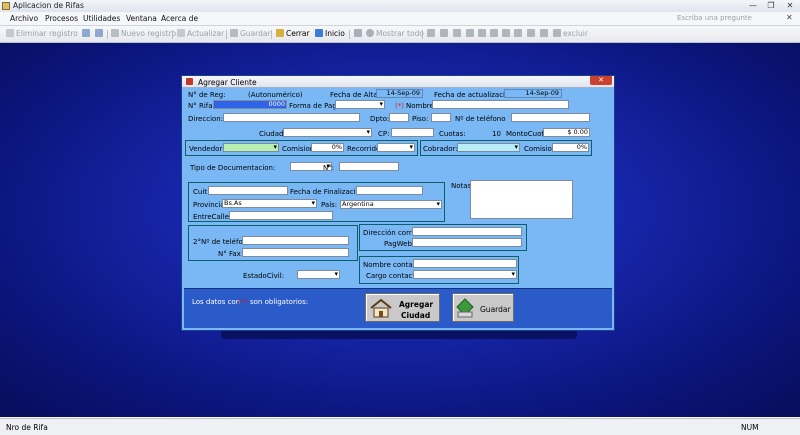 The height and width of the screenshot is (435, 800). I want to click on estadocivil-label: EstadoCivil:, so click(264, 276).